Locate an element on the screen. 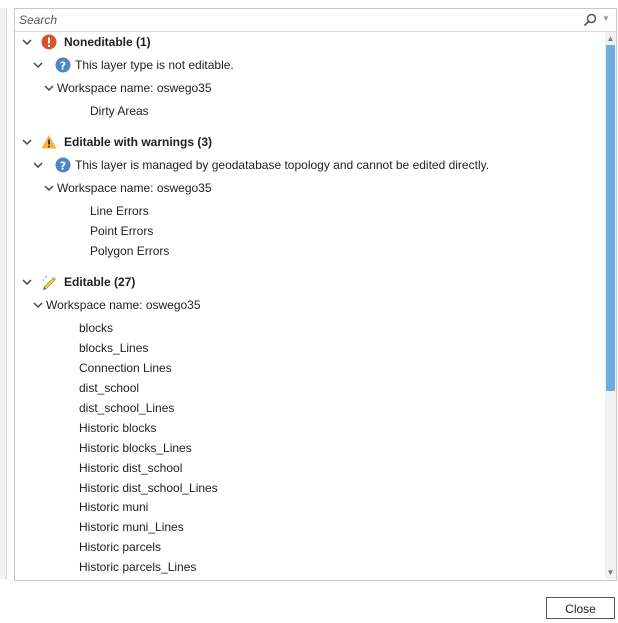  warning-icon is located at coordinates (49, 142).